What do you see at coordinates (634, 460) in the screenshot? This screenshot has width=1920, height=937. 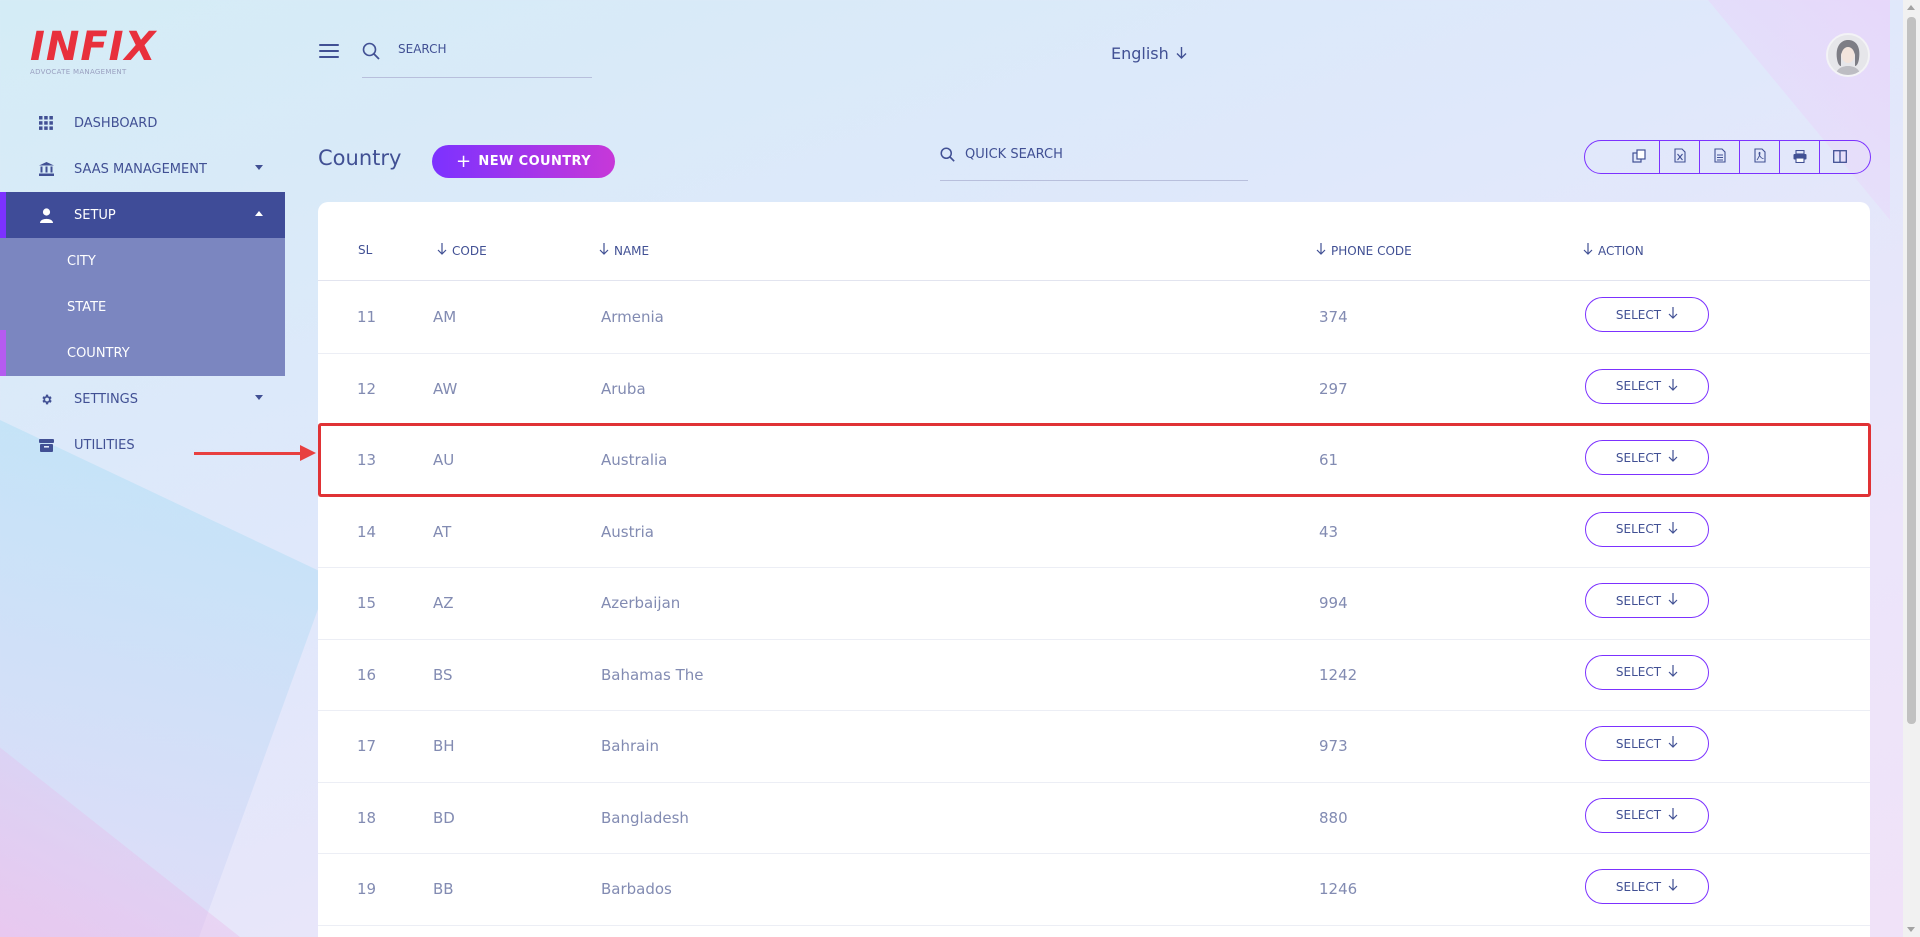 I see `cell-name: Australia` at bounding box center [634, 460].